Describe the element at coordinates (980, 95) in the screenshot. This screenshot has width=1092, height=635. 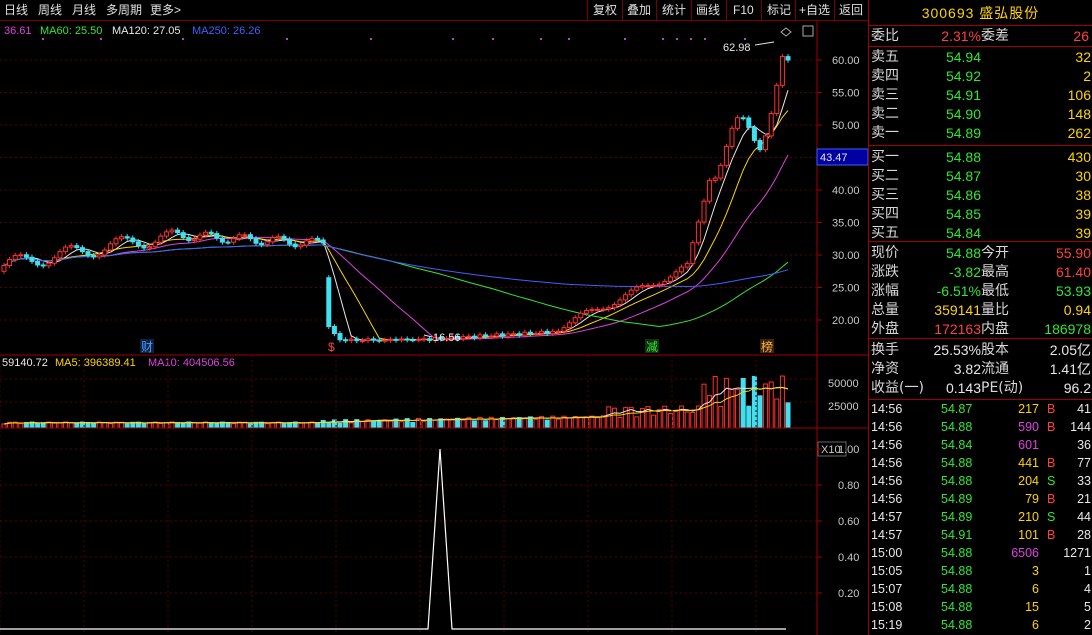
I see `ask-row: 卖三 54.91 106` at that location.